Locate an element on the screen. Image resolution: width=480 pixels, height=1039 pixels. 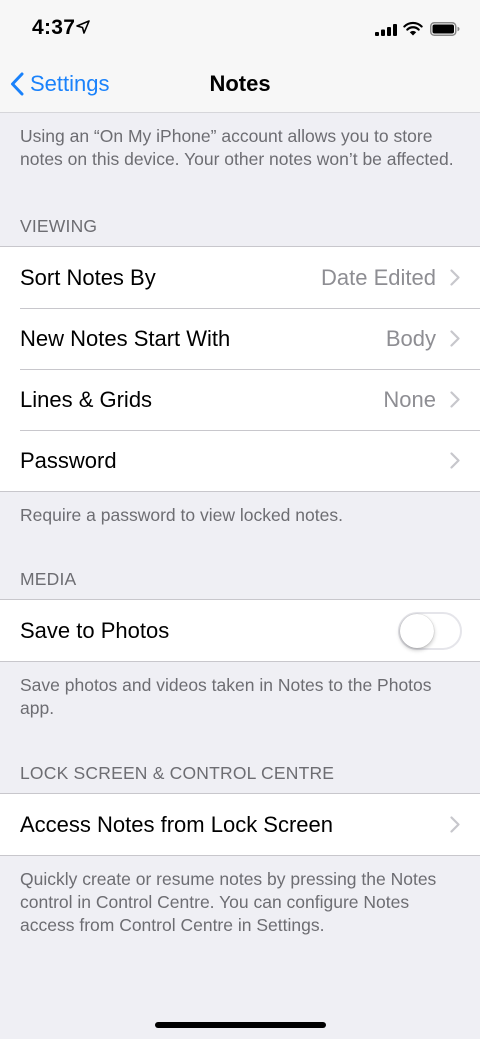
lock-screen-group: Access Notes from Lock Screen is located at coordinates (240, 824).